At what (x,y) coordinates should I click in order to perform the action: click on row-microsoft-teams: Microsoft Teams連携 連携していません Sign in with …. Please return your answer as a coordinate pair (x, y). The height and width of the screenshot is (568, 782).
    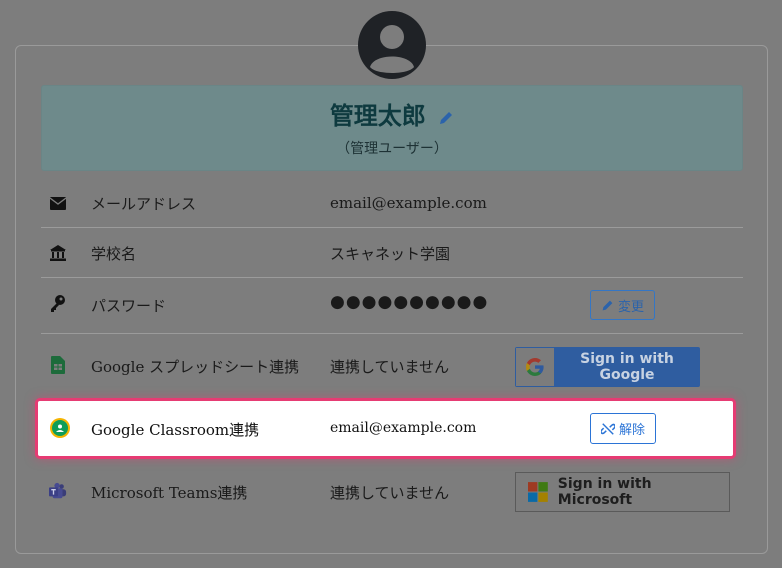
    Looking at the image, I should click on (392, 492).